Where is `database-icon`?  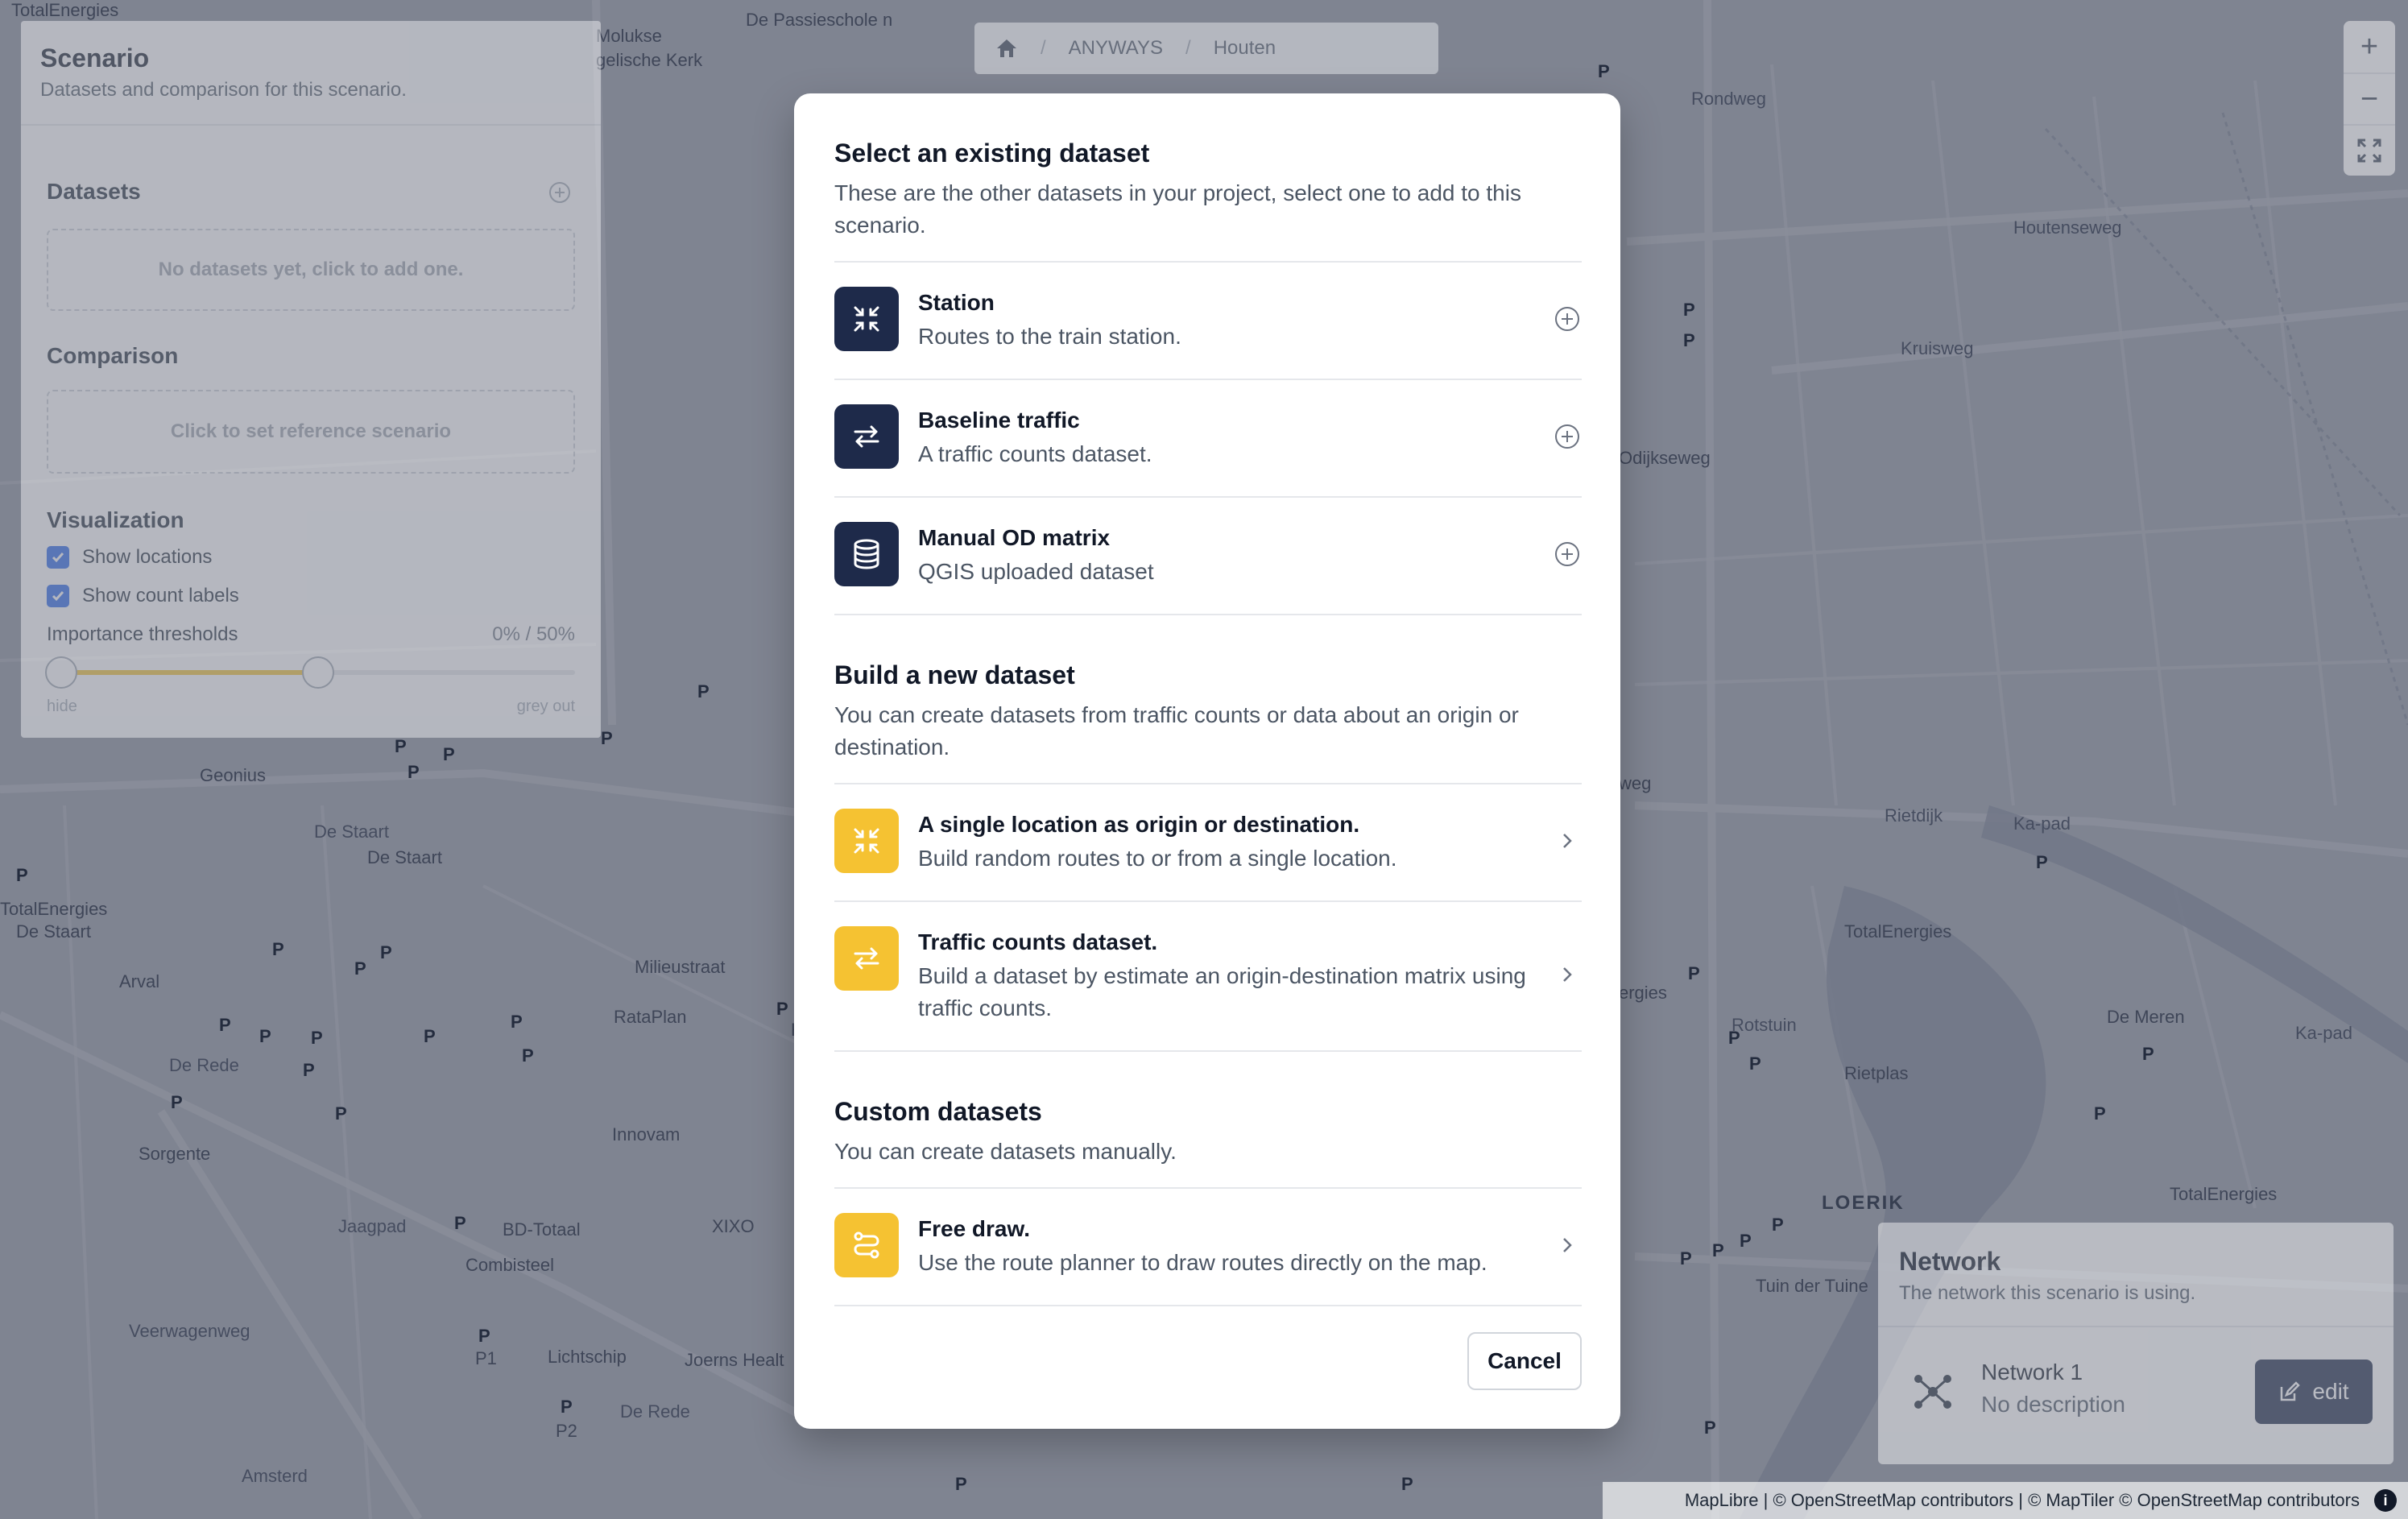
database-icon is located at coordinates (866, 554).